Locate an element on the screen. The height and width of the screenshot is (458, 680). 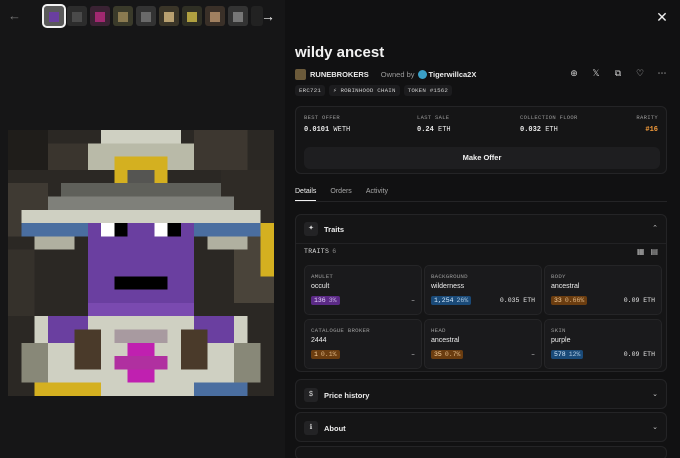
trait-type: AMULET is located at coordinates (322, 276).